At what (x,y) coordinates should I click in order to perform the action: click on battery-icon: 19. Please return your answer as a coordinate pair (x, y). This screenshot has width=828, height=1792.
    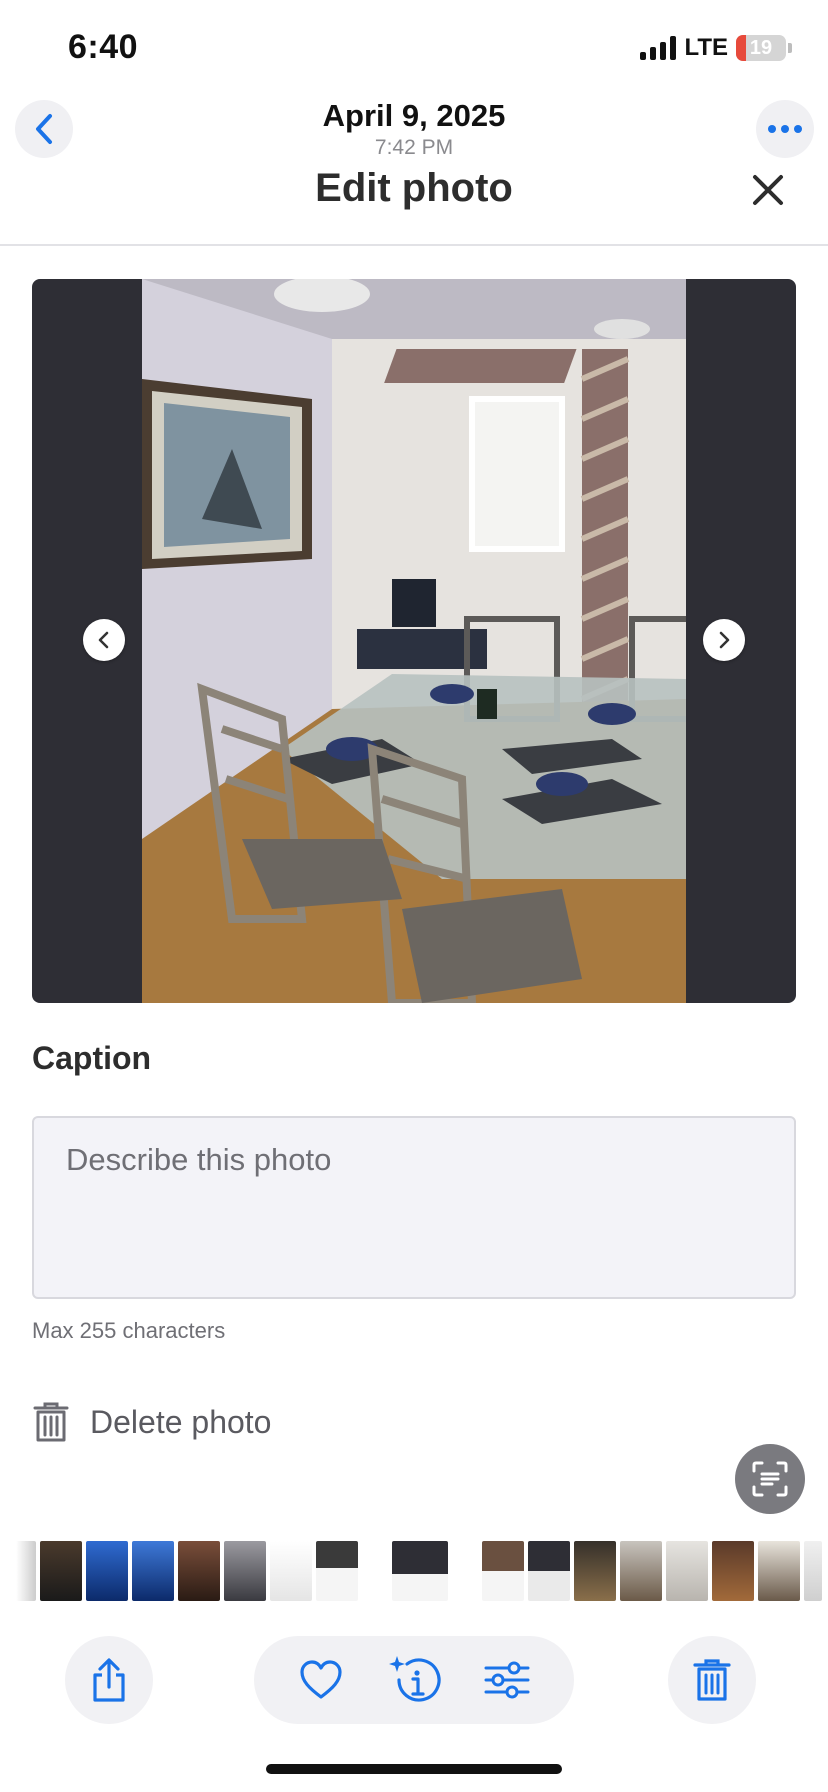
    Looking at the image, I should click on (761, 48).